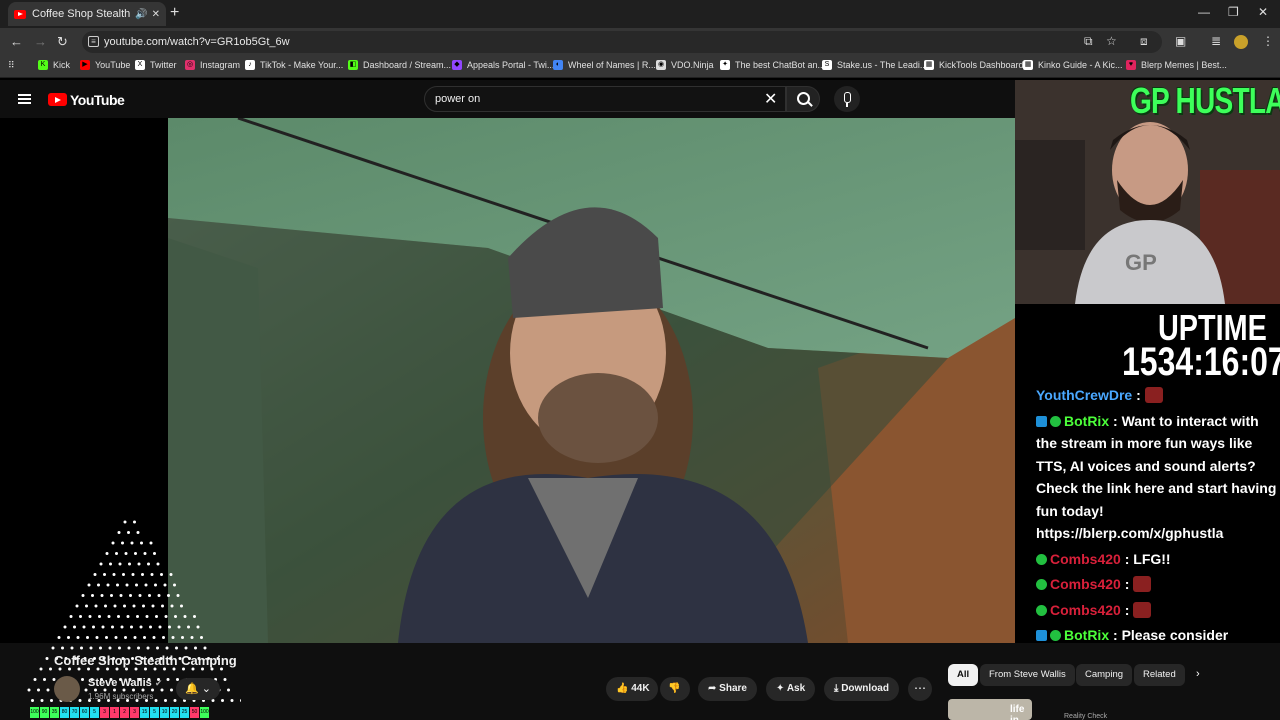 The width and height of the screenshot is (1280, 720). Describe the element at coordinates (1241, 42) in the screenshot. I see `profile-avatar` at that location.